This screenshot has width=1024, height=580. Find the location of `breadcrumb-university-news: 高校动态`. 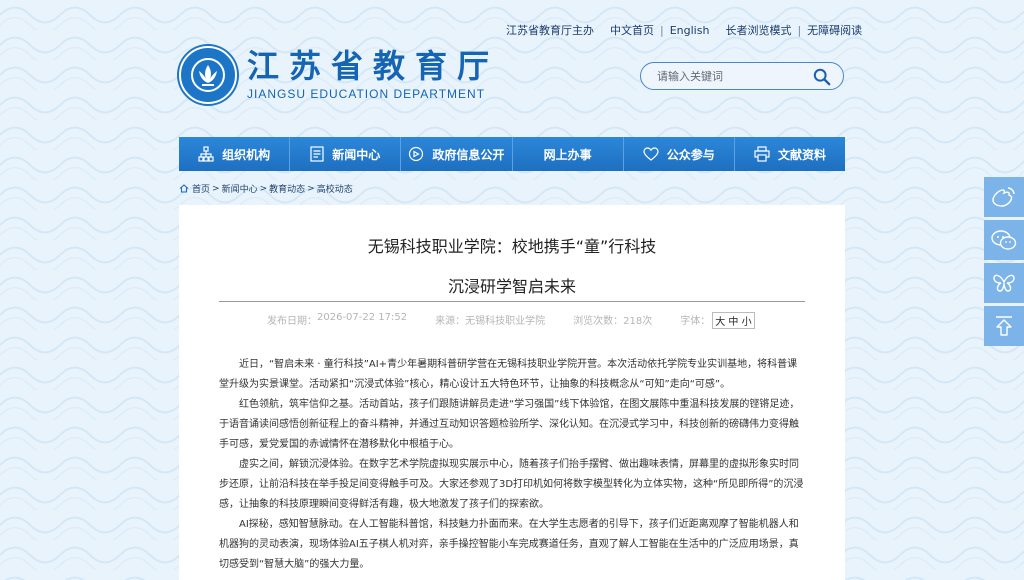

breadcrumb-university-news: 高校动态 is located at coordinates (335, 188).